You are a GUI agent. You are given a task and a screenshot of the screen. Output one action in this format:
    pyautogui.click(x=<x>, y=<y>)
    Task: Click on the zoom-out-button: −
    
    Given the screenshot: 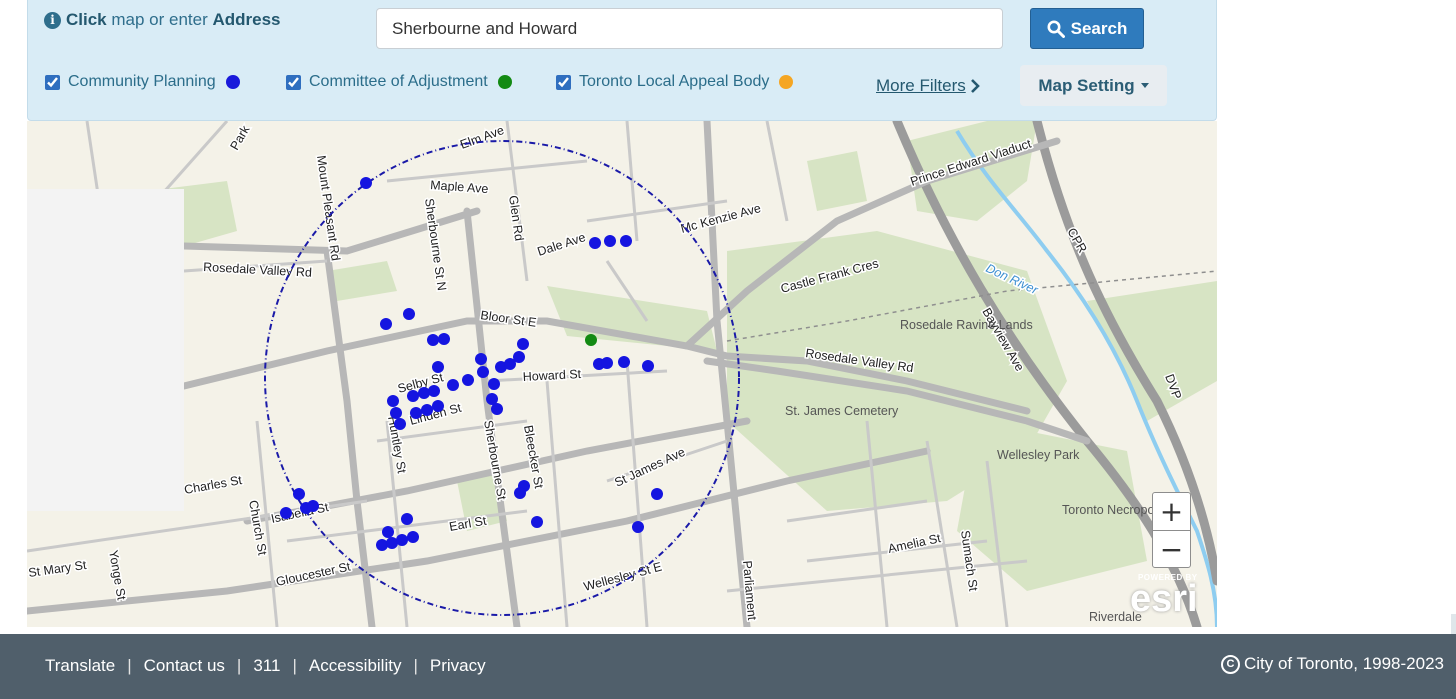 What is the action you would take?
    pyautogui.click(x=1171, y=549)
    